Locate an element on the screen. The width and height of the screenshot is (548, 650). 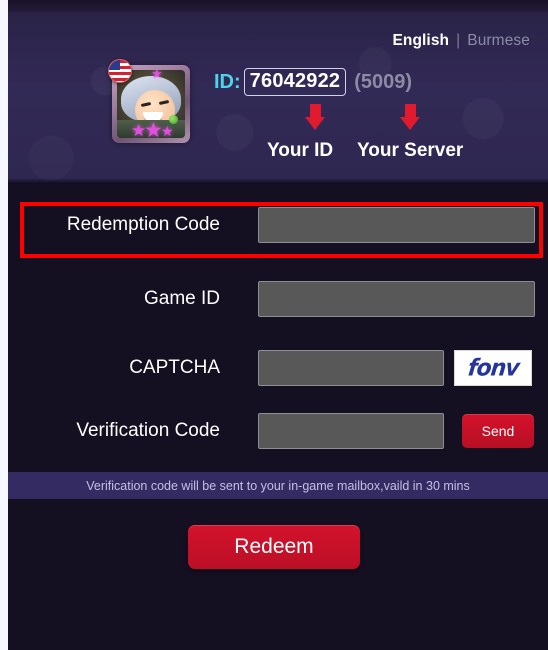
redeem-button: Redeem is located at coordinates (274, 547).